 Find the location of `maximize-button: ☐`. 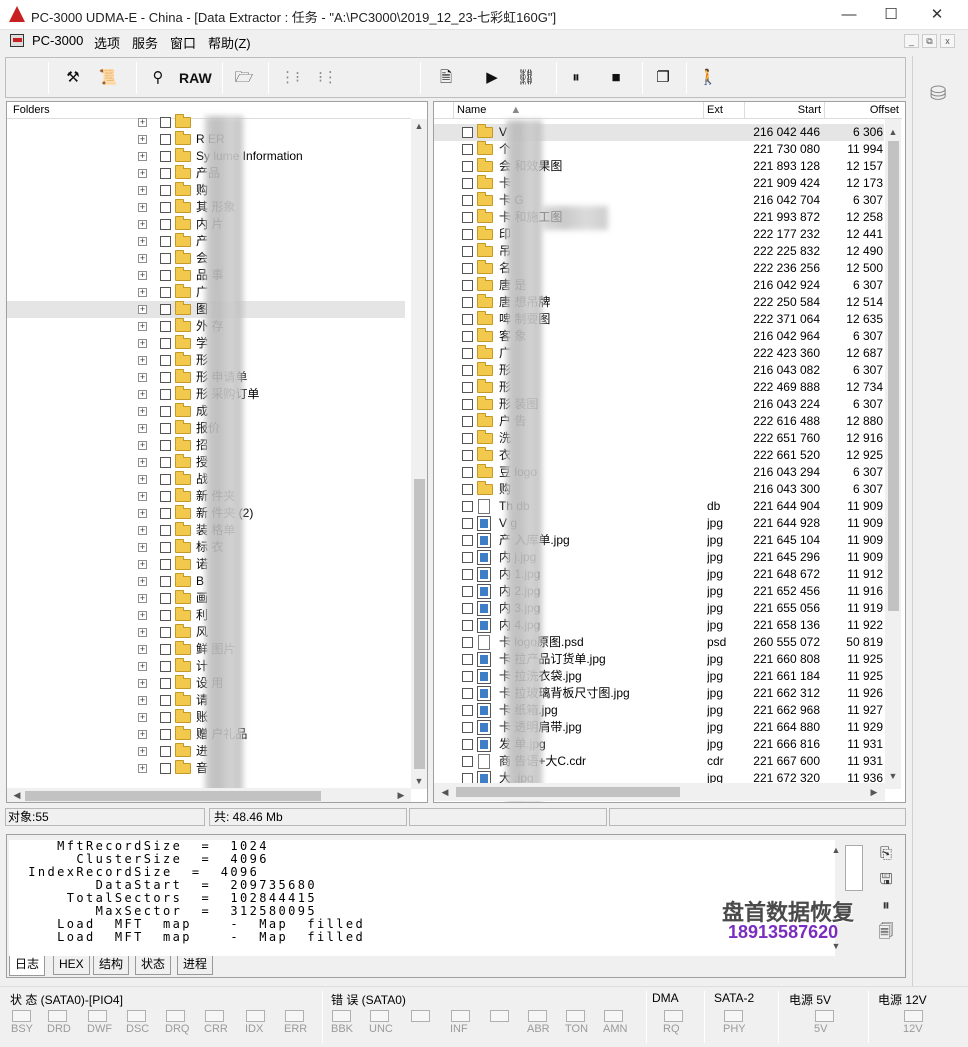

maximize-button: ☐ is located at coordinates (891, 15).